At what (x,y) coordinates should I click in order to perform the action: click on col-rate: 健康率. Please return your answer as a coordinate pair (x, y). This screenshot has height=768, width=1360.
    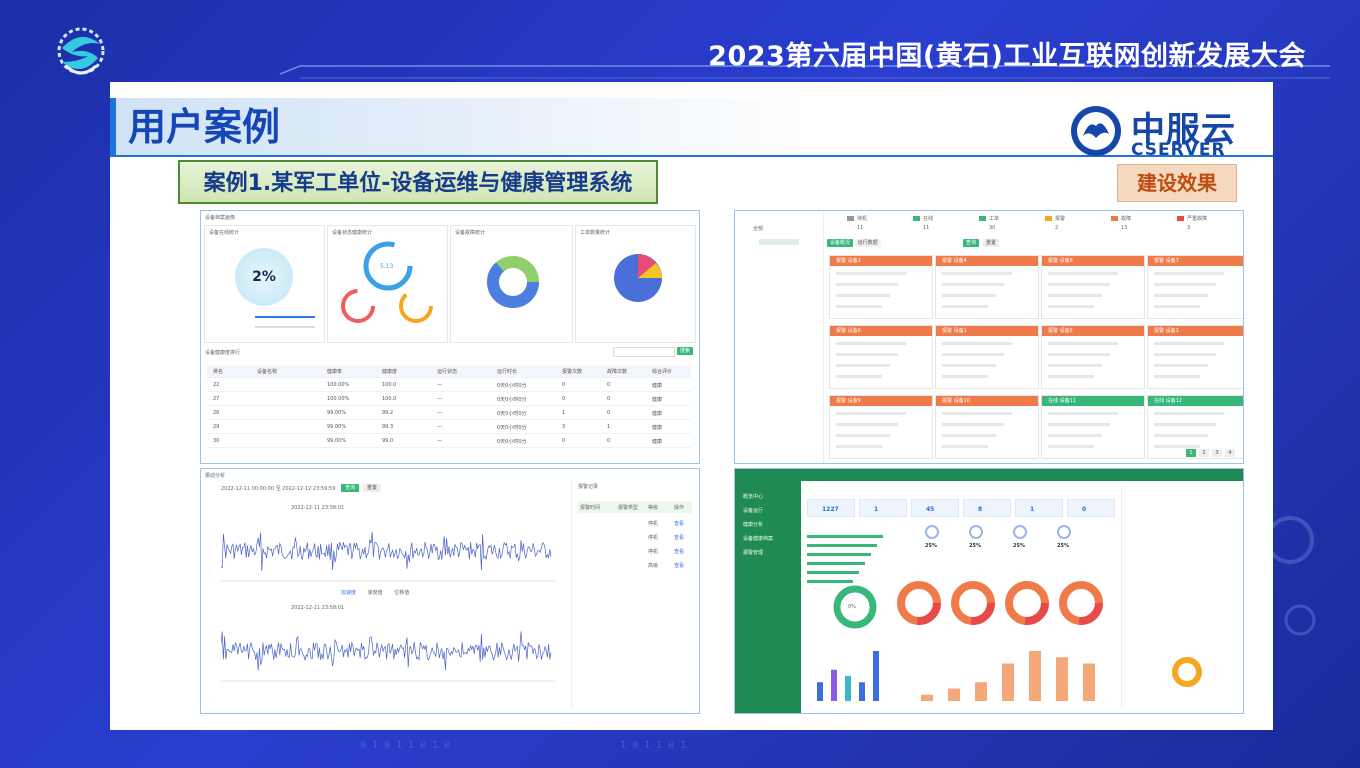
    Looking at the image, I should click on (335, 372).